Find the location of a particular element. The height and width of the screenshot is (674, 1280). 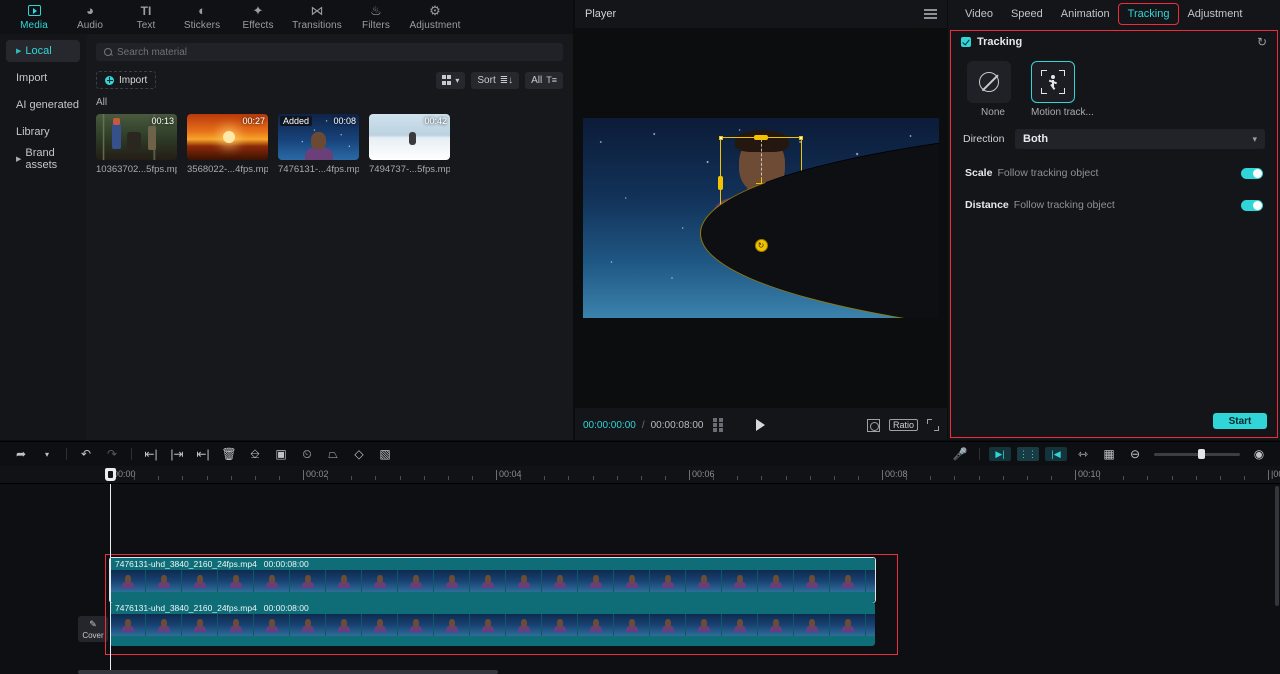

trim-end-icon: ⇤| is located at coordinates (203, 454).